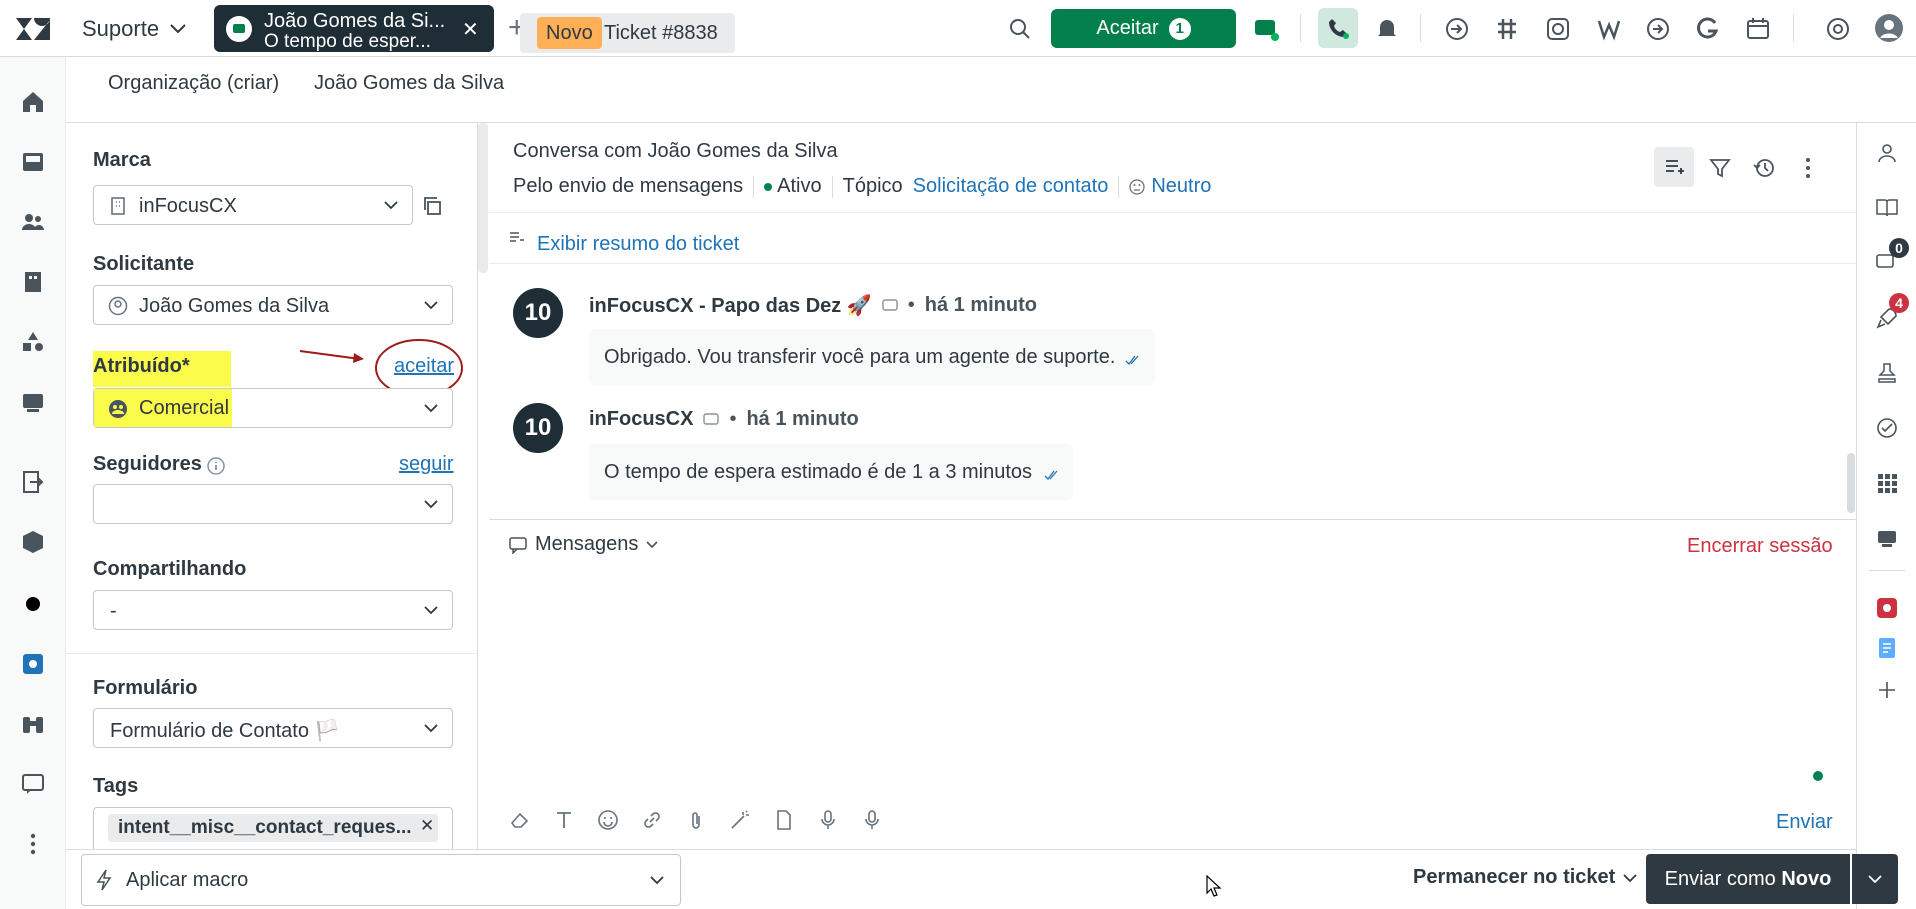 This screenshot has width=1916, height=909. I want to click on tags-input: intent__misc__contact_reques... ✕, so click(273, 828).